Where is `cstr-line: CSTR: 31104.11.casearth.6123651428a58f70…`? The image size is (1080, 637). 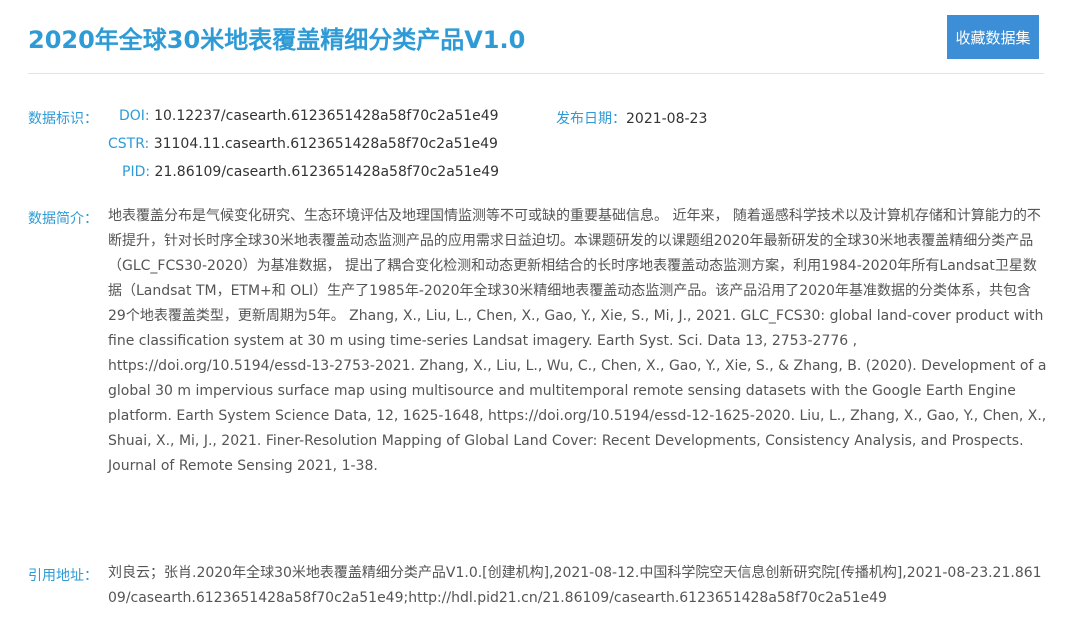
cstr-line: CSTR: 31104.11.casearth.6123651428a58f70… is located at coordinates (303, 144).